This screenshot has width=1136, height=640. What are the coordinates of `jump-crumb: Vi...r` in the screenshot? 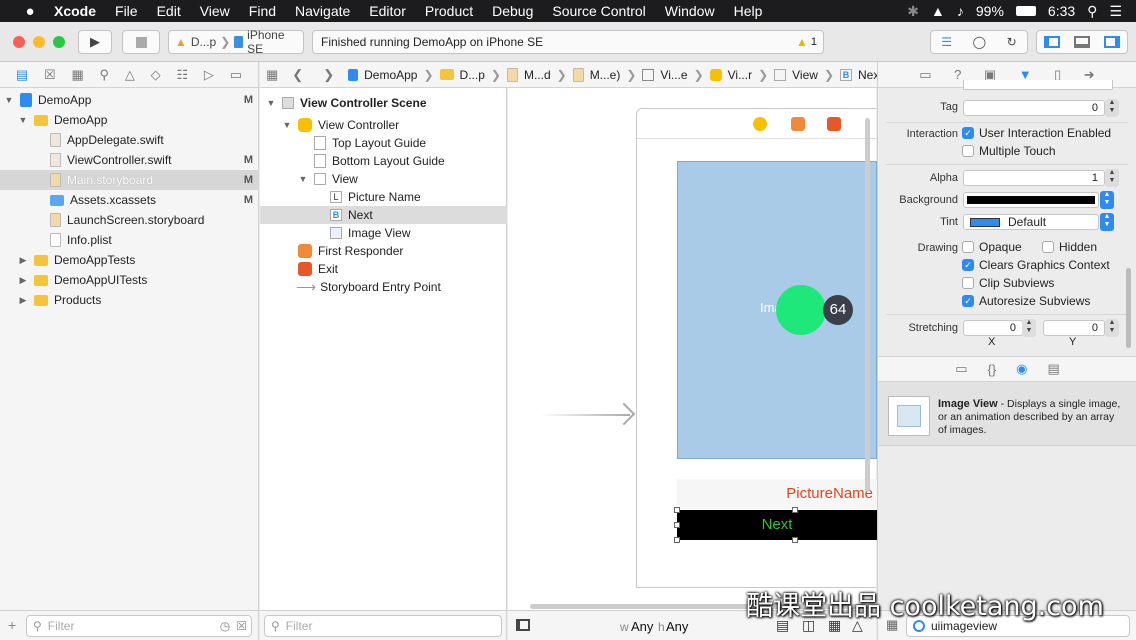 It's located at (740, 75).